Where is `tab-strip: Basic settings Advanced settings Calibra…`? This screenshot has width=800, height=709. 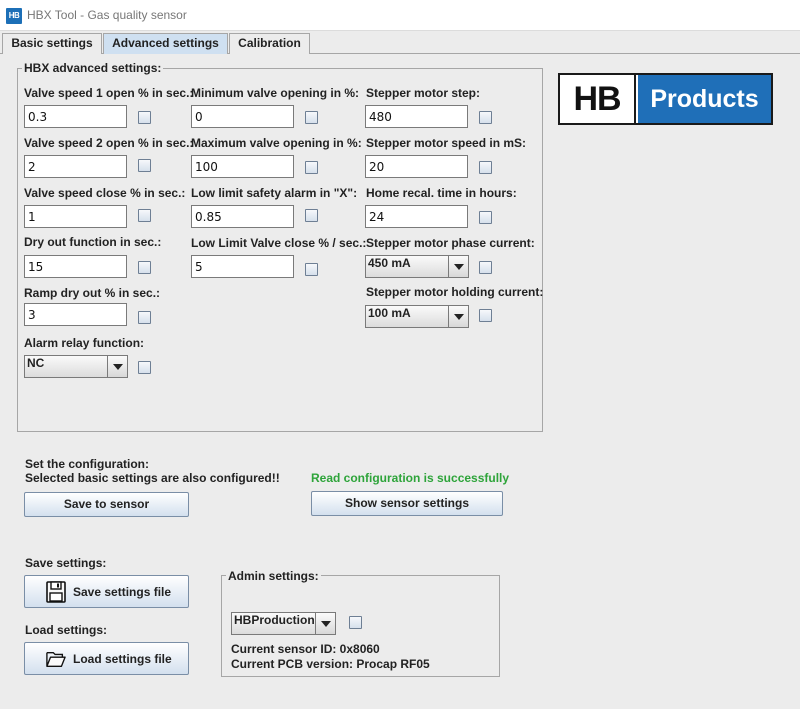 tab-strip: Basic settings Advanced settings Calibra… is located at coordinates (400, 42).